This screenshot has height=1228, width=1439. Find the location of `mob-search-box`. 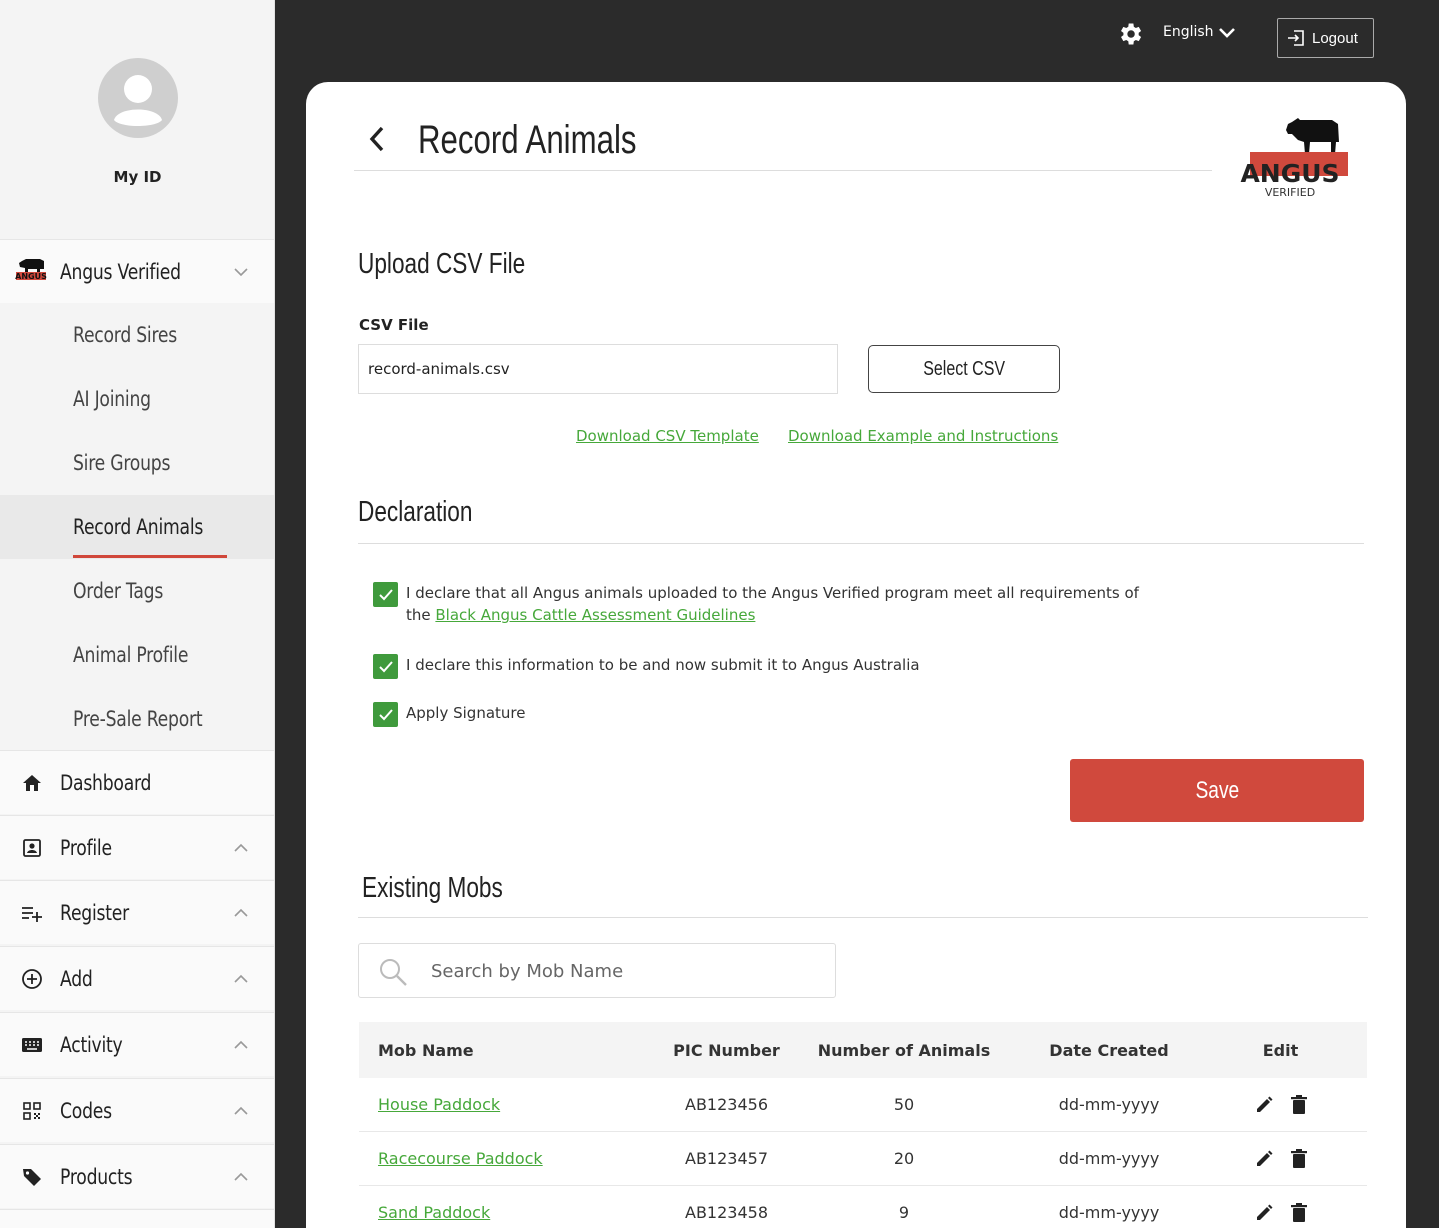

mob-search-box is located at coordinates (597, 970).